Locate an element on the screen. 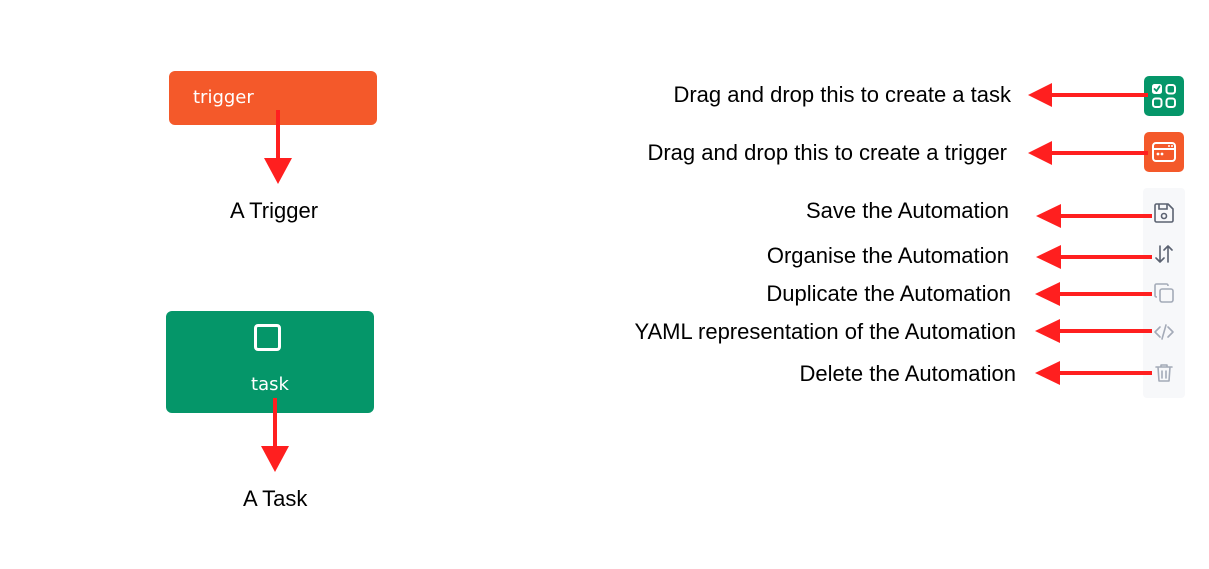  trigger-arrowhead is located at coordinates (278, 171).